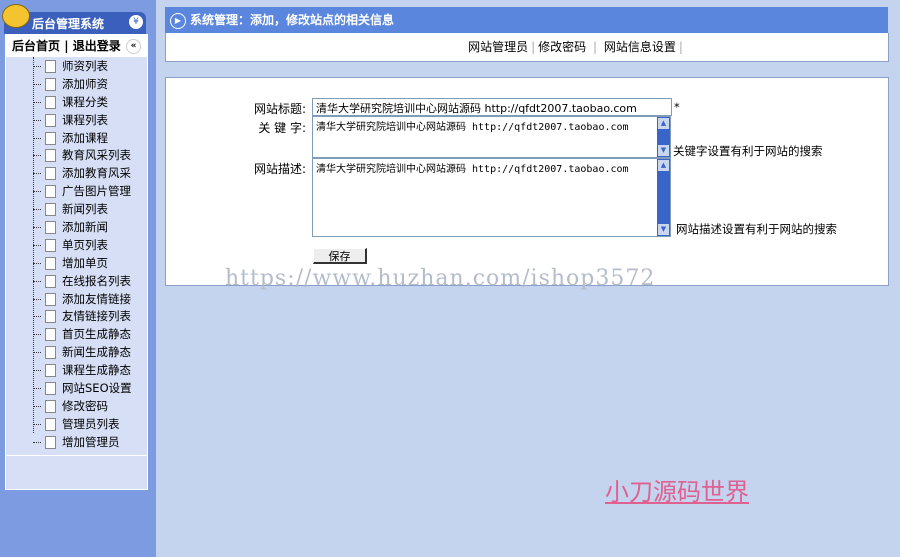 This screenshot has height=557, width=900. I want to click on menu-item-label: 教育风采列表, so click(96, 155).